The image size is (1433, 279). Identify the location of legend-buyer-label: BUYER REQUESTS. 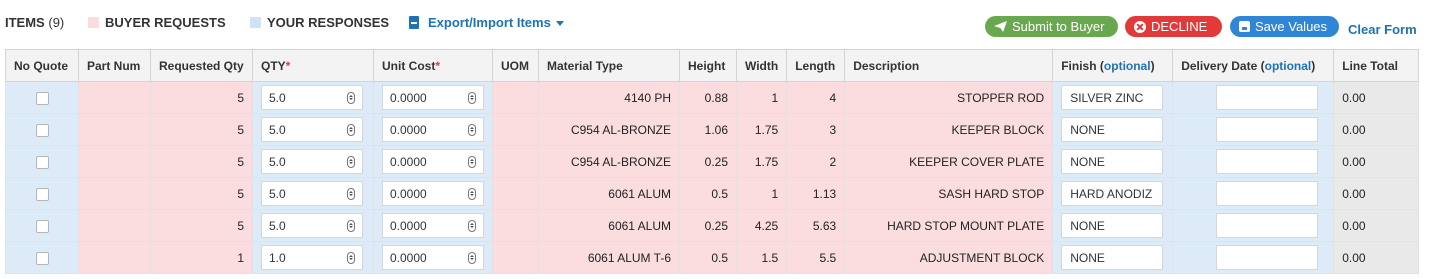
(165, 22).